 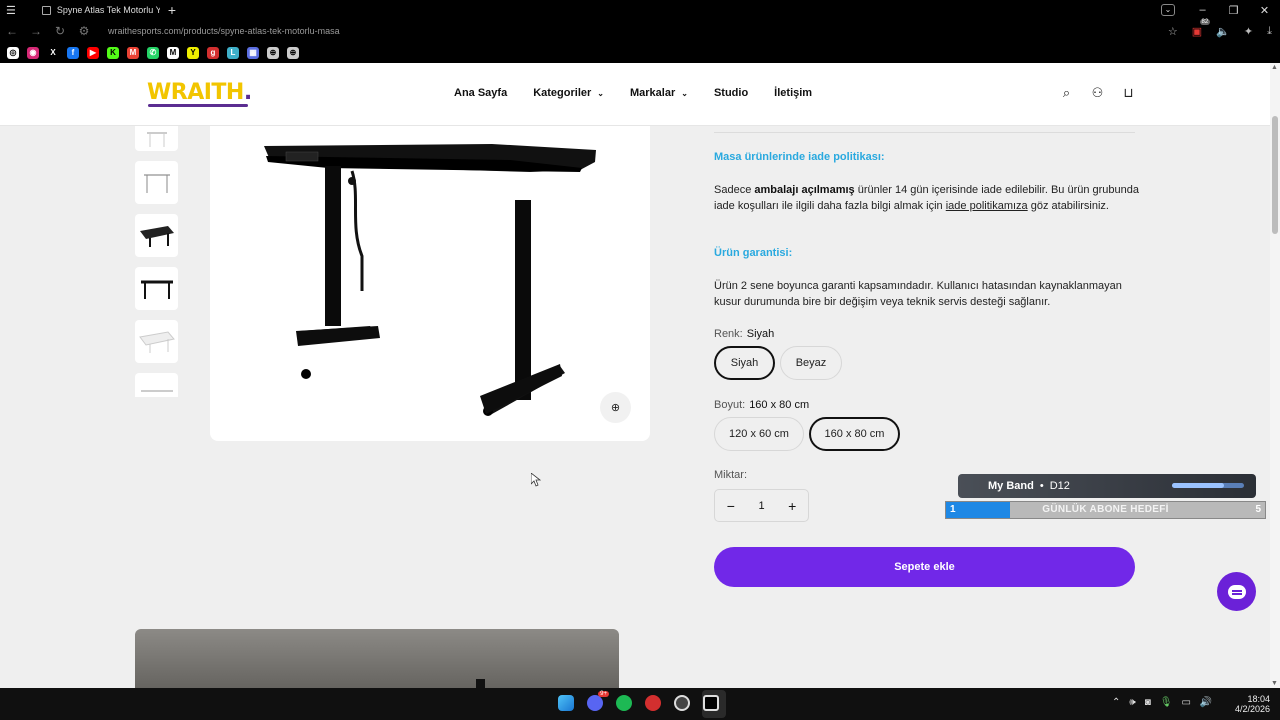 What do you see at coordinates (53, 52) in the screenshot?
I see `x-icon: X` at bounding box center [53, 52].